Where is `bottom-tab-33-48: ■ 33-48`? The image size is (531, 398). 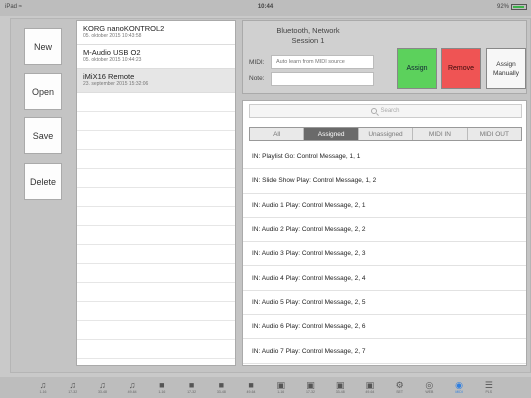 bottom-tab-33-48: ■ 33-48 is located at coordinates (221, 387).